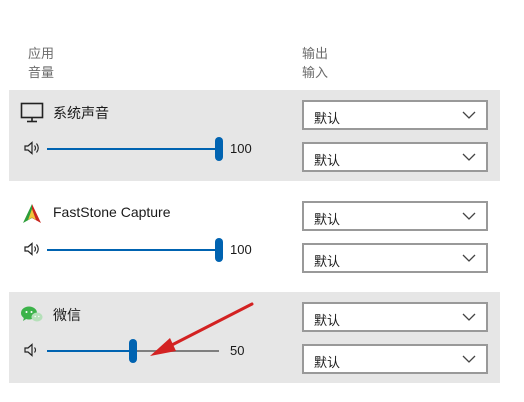 This screenshot has height=402, width=524. Describe the element at coordinates (67, 315) in the screenshot. I see `app-name: 微信` at that location.